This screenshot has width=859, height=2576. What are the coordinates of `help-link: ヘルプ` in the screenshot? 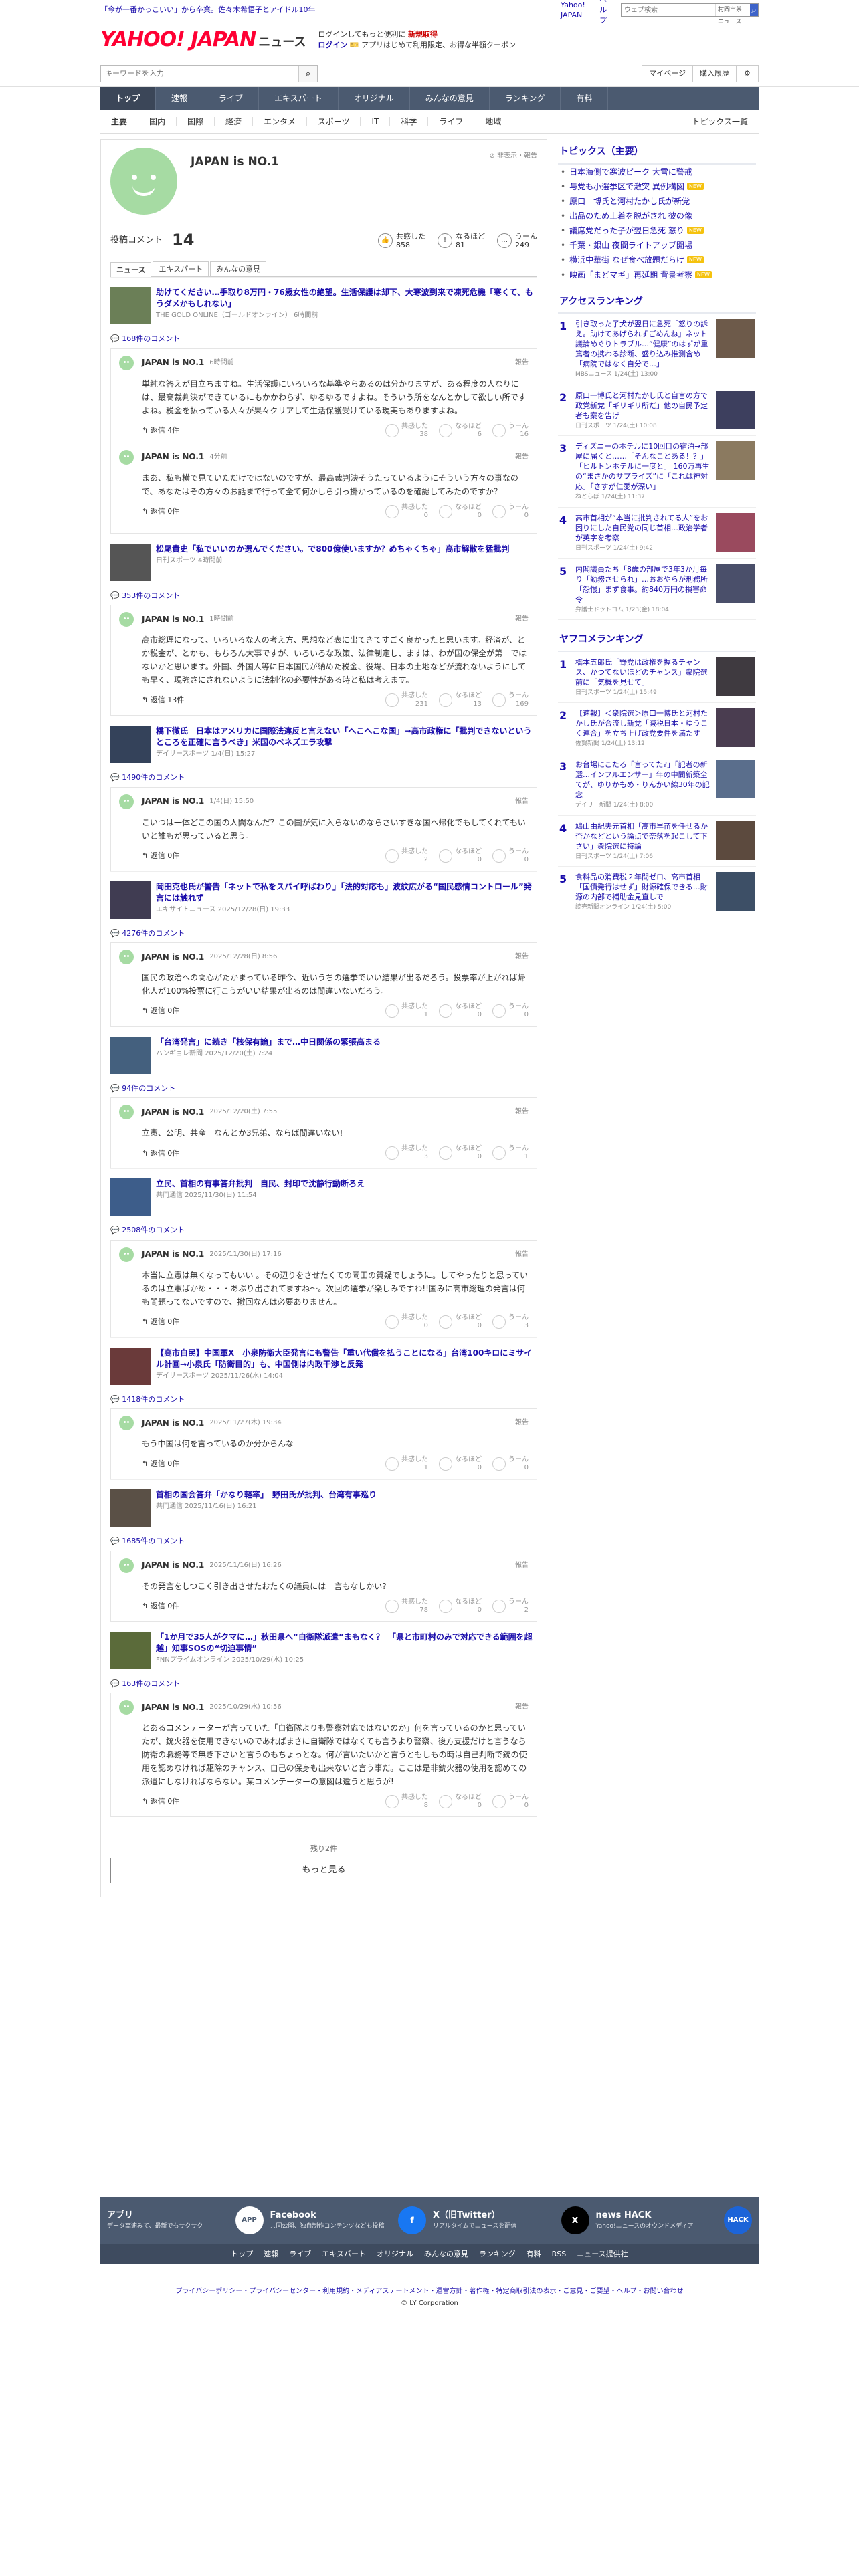 It's located at (606, 12).